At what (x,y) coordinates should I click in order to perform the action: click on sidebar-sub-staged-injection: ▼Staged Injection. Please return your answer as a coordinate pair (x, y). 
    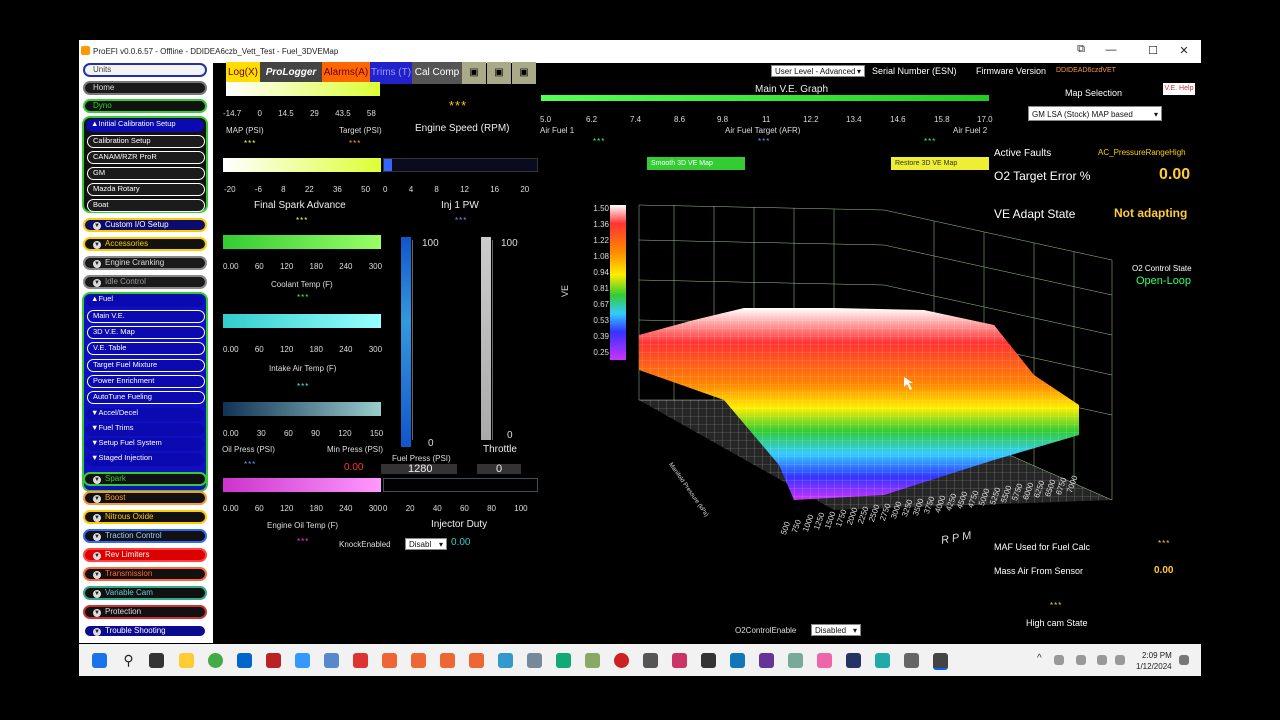
    Looking at the image, I should click on (145, 459).